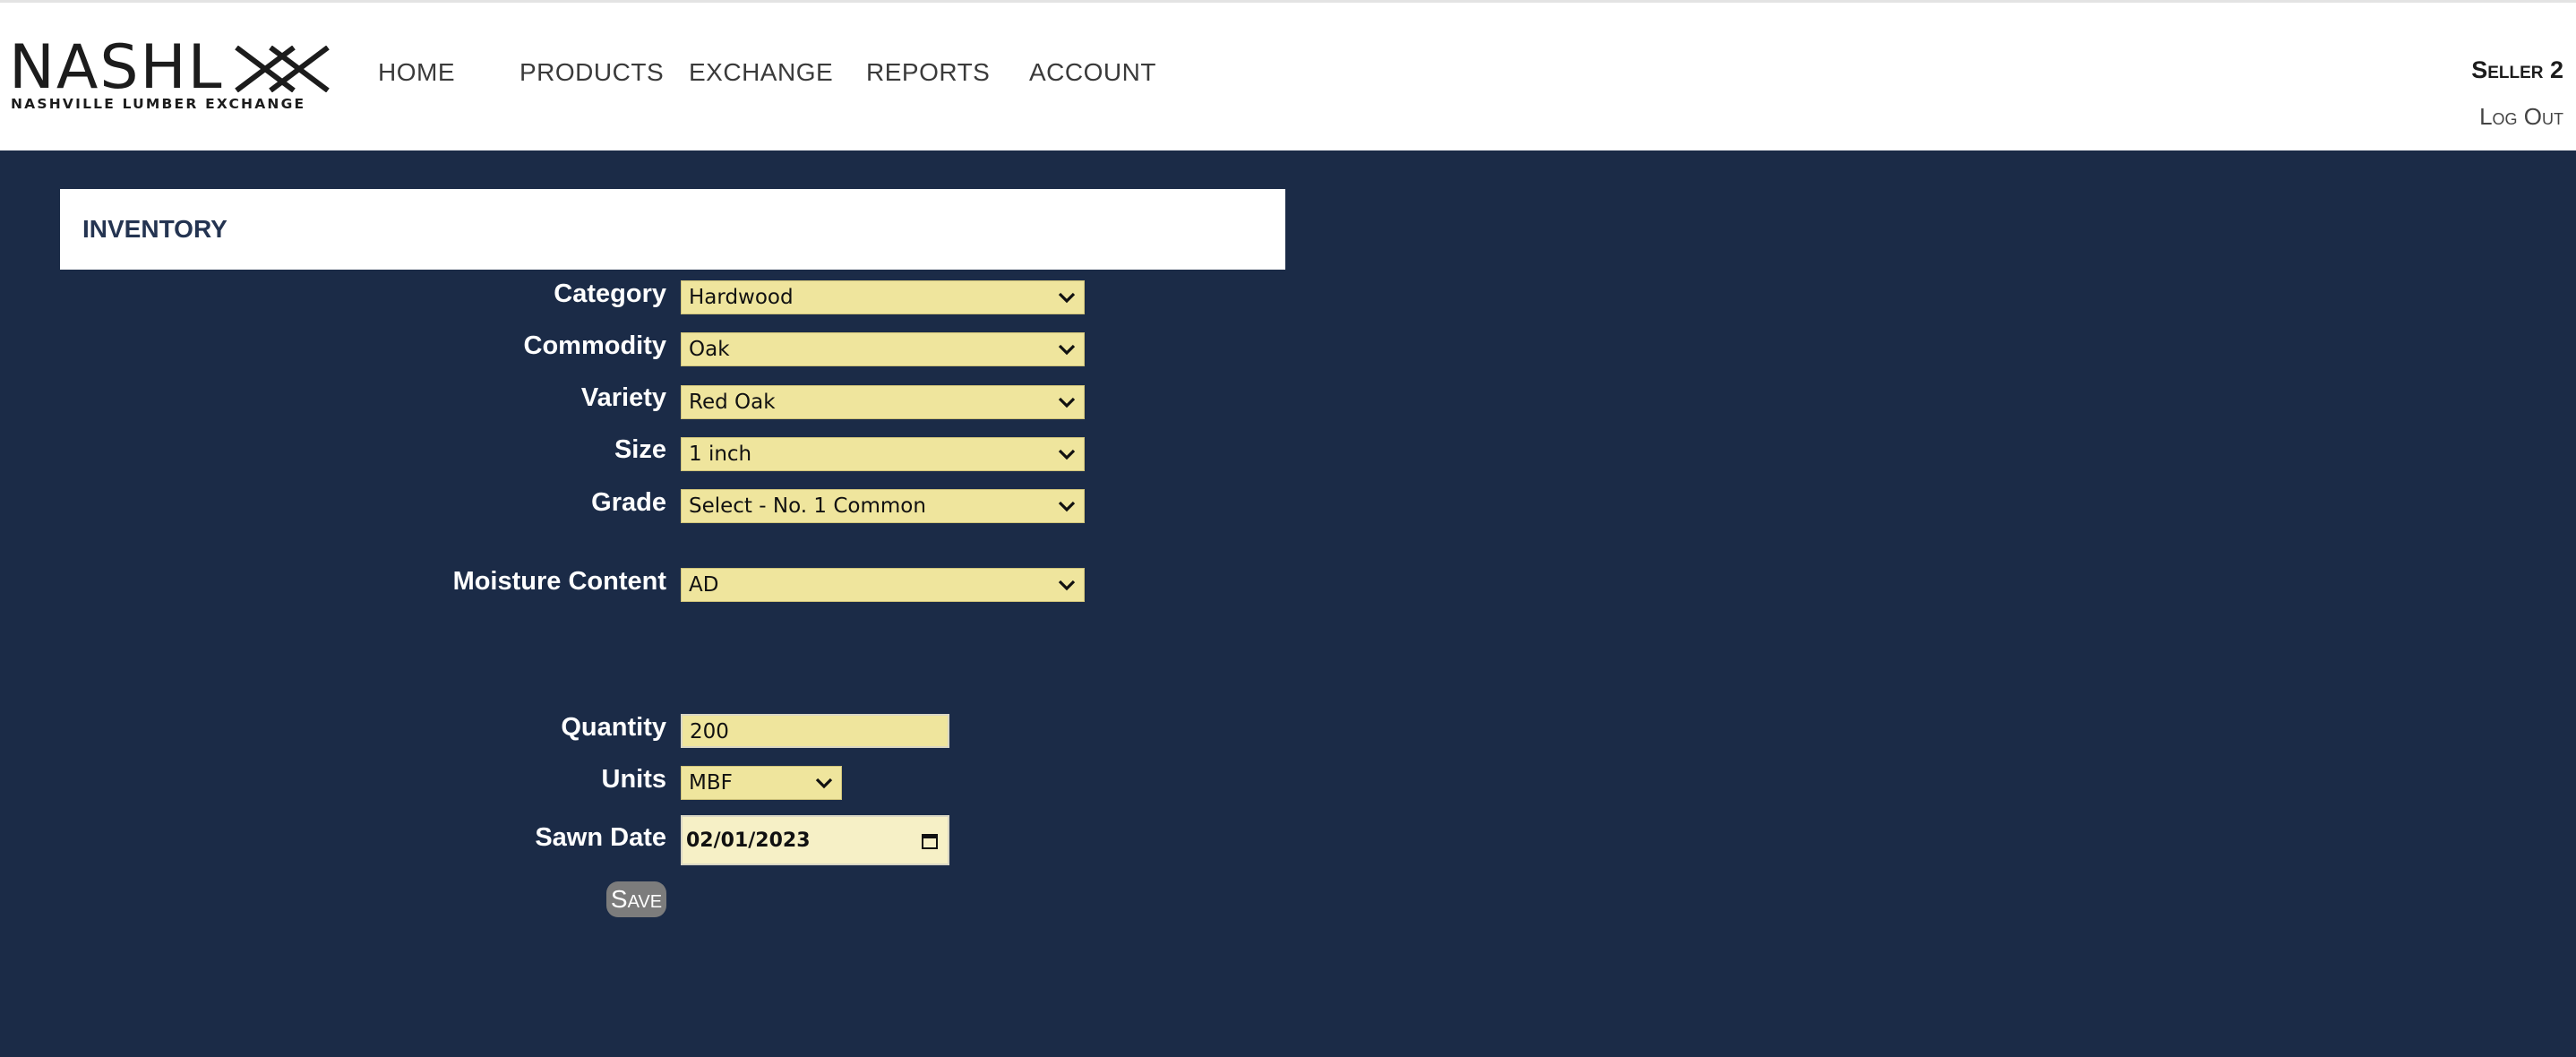 The height and width of the screenshot is (1057, 2576). What do you see at coordinates (640, 449) in the screenshot?
I see `size-label: Size` at bounding box center [640, 449].